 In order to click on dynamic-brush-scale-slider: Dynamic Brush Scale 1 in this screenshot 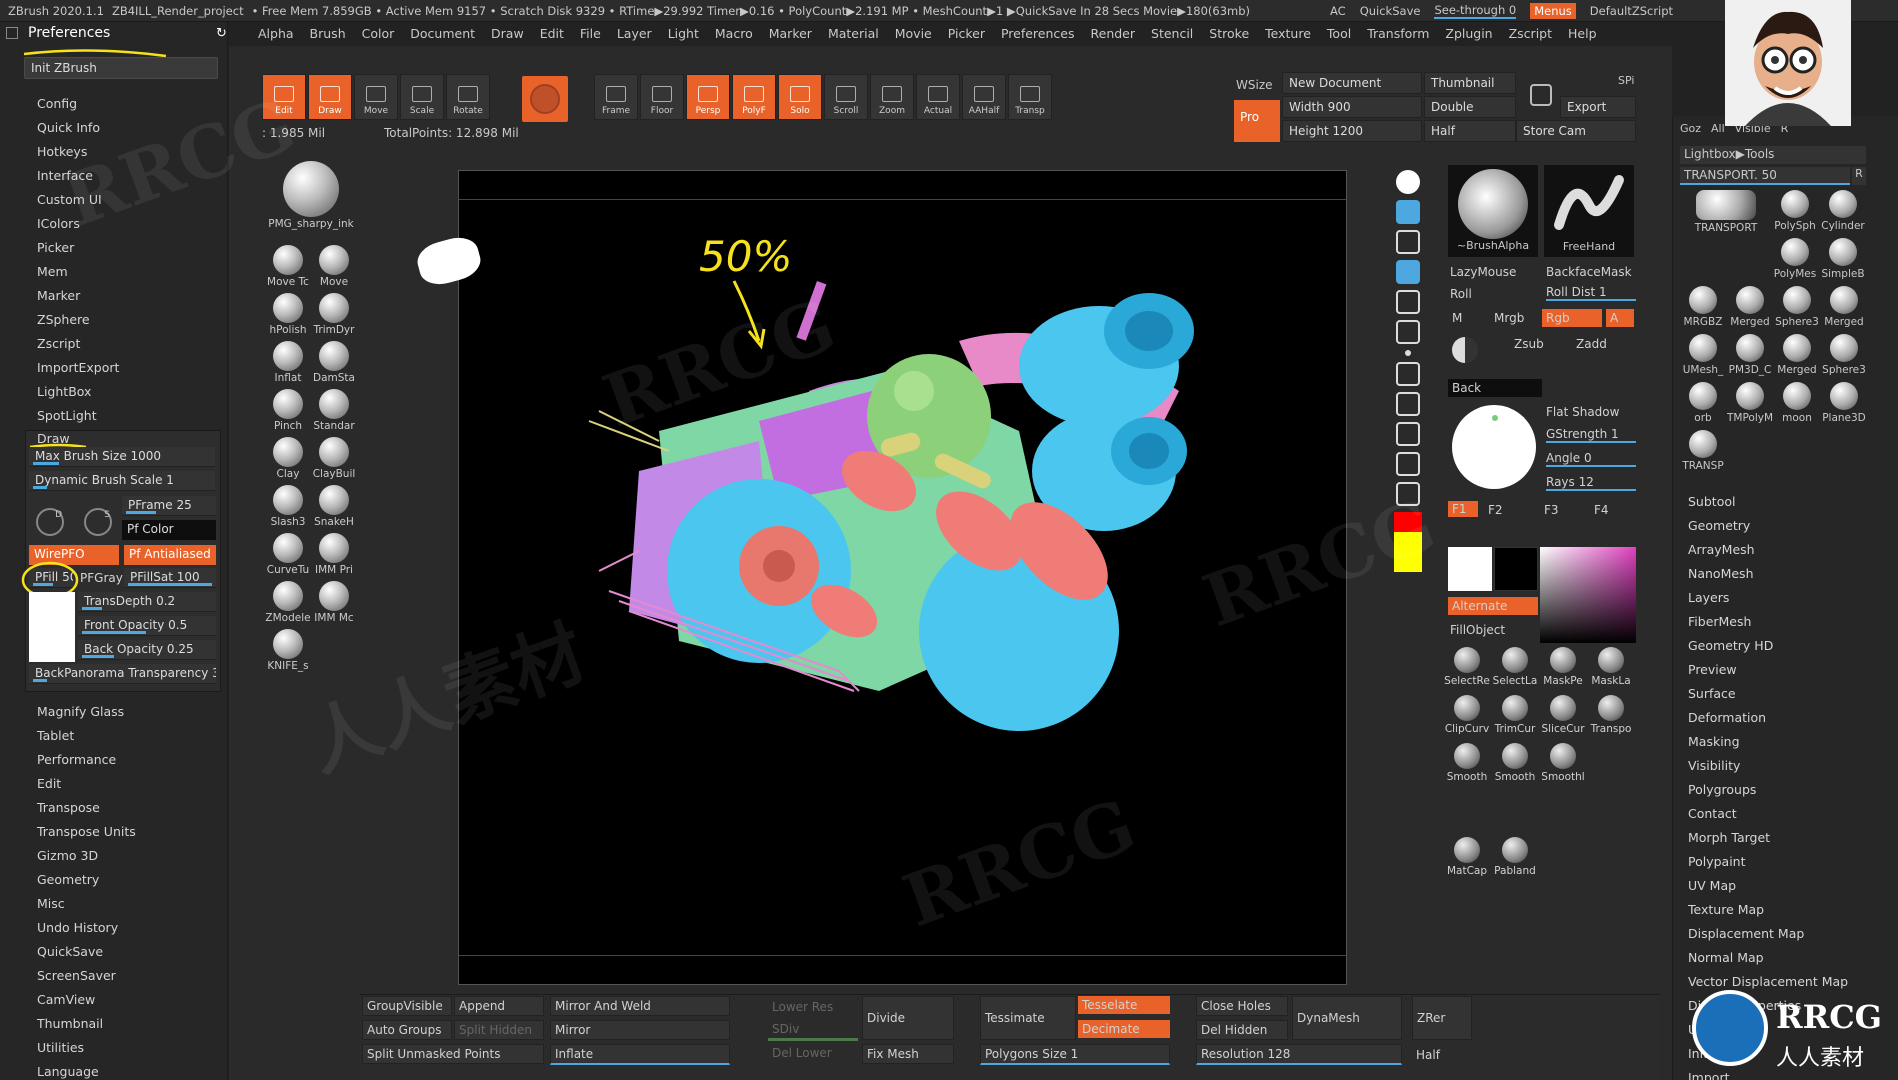, I will do `click(122, 481)`.